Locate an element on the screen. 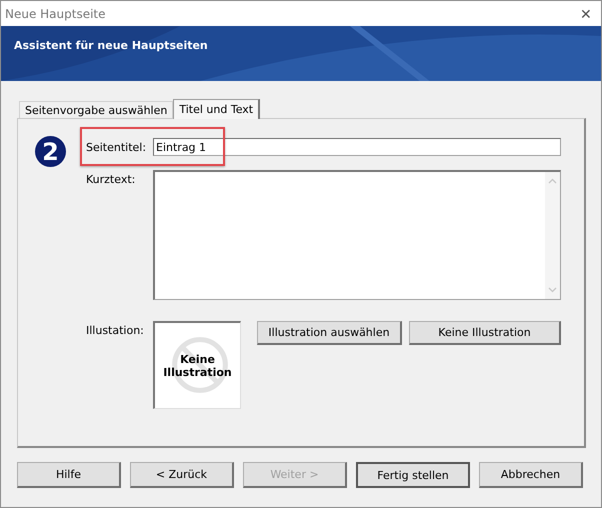 The width and height of the screenshot is (602, 508). dialog-button: Abbrechen is located at coordinates (531, 475).